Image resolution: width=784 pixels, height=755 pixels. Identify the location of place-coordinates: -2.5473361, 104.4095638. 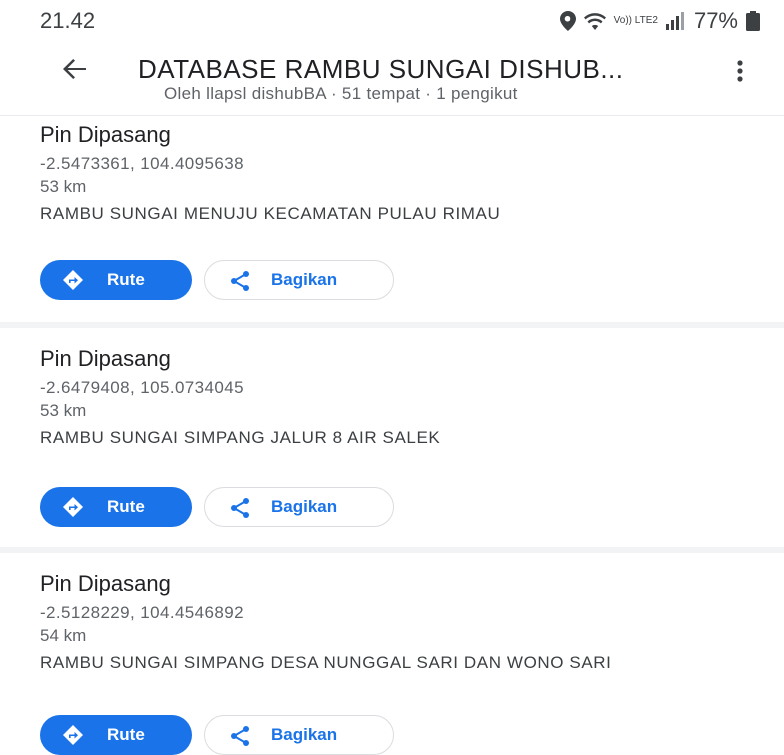
(142, 163).